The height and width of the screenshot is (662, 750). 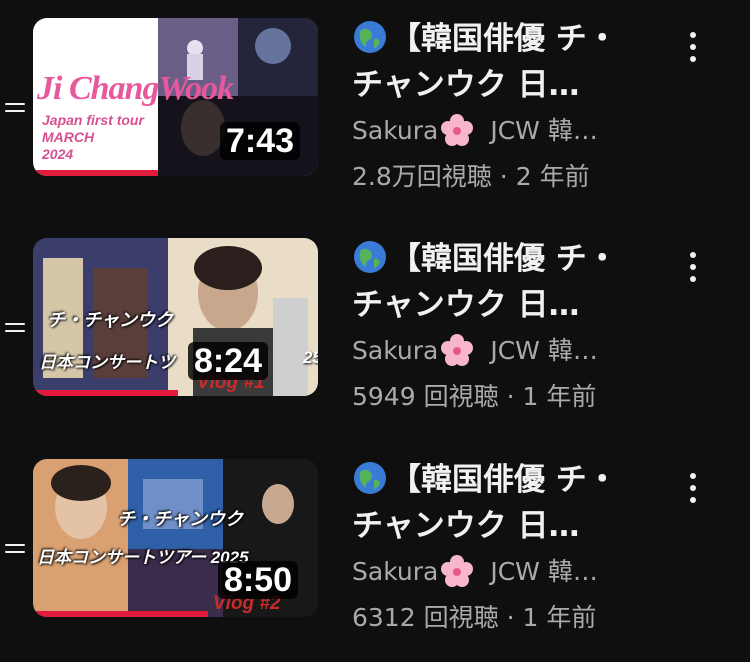 What do you see at coordinates (425, 396) in the screenshot?
I see `view-count: 5949 回視聴` at bounding box center [425, 396].